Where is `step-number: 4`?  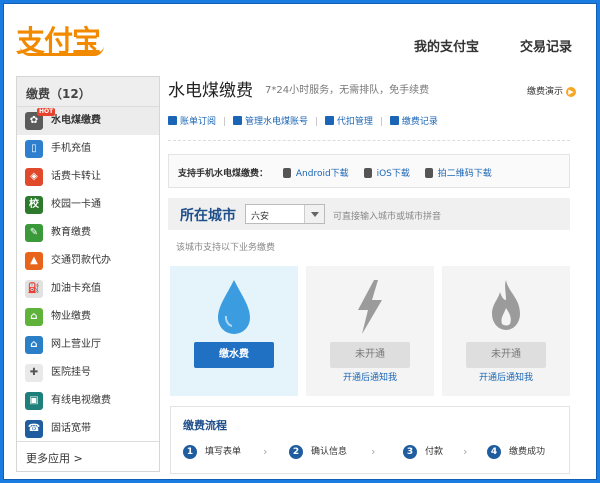
step-number: 4 is located at coordinates (494, 452).